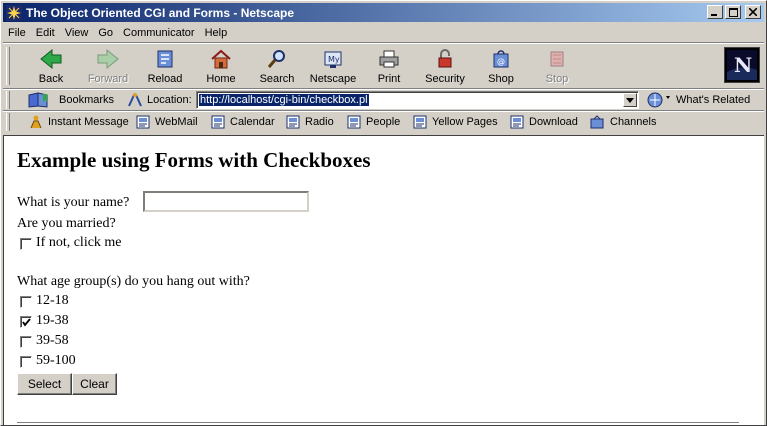  What do you see at coordinates (70, 100) in the screenshot?
I see `bookmarks-button: Bookmarks` at bounding box center [70, 100].